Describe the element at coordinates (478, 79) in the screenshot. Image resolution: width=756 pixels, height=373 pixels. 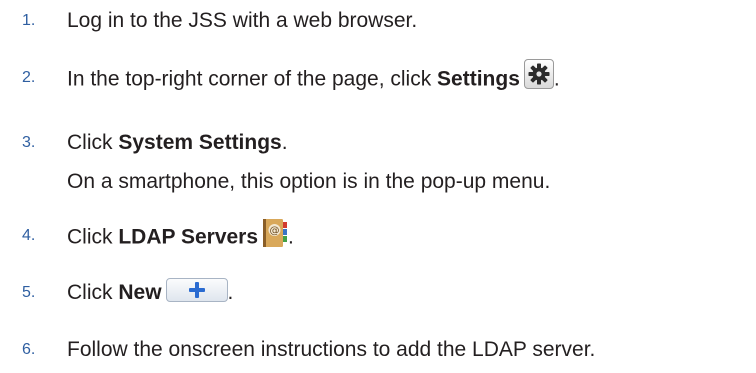
I see `settings-label: Settings` at that location.